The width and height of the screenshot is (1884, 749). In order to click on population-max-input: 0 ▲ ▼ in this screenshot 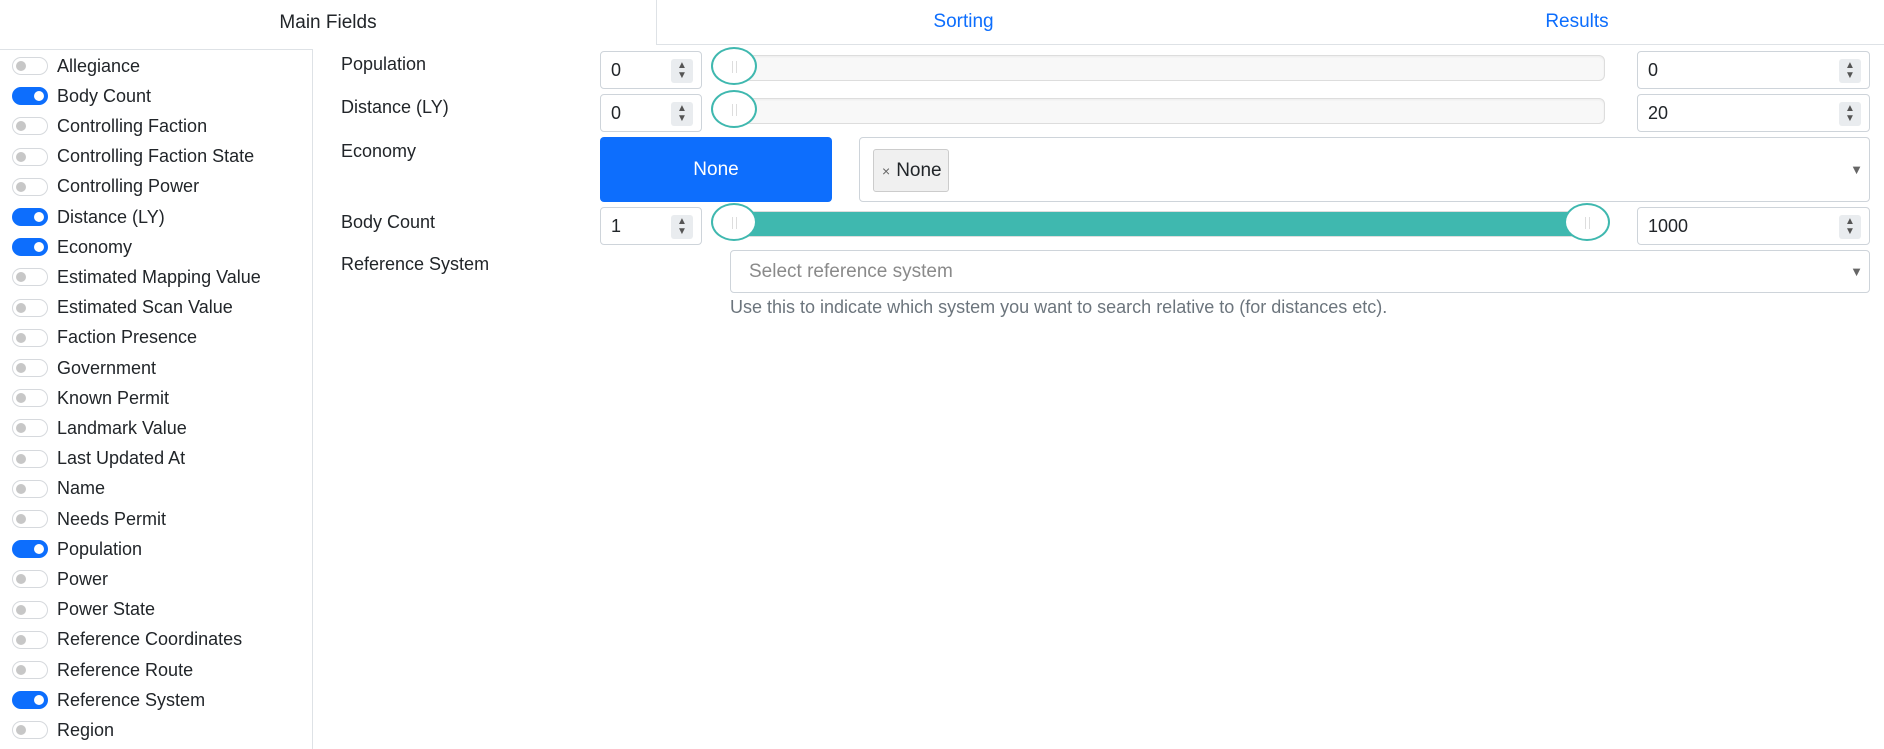, I will do `click(1753, 70)`.